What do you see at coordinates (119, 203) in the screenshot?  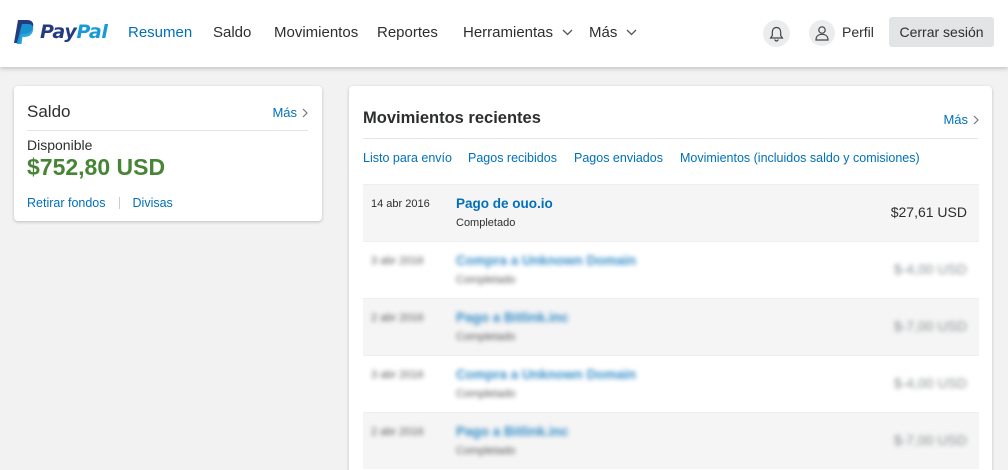 I see `link-separator` at bounding box center [119, 203].